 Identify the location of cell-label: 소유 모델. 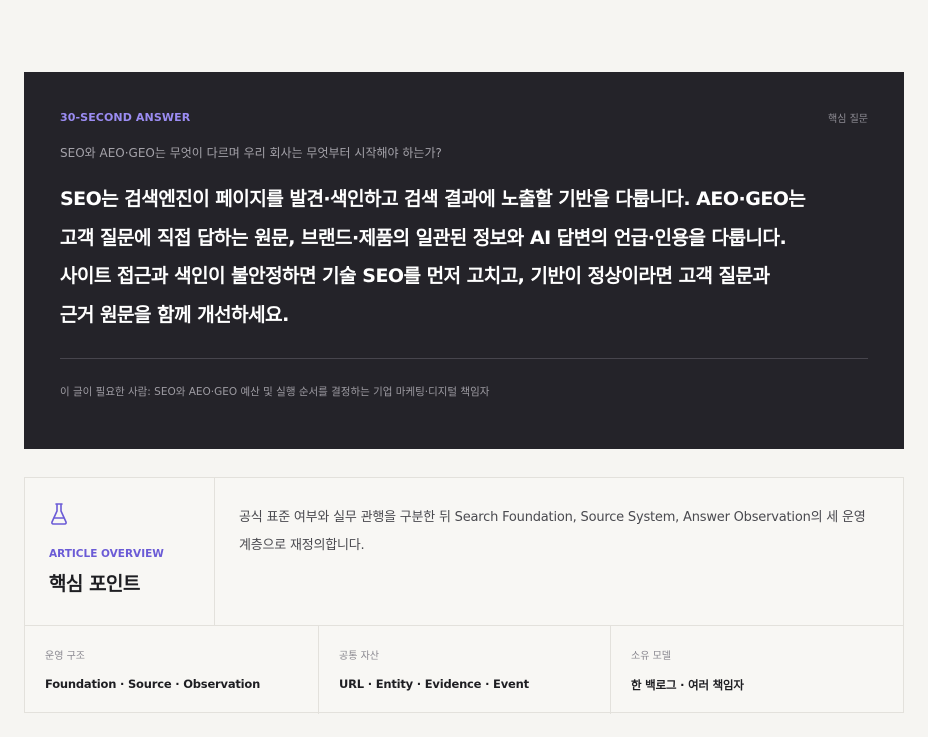
(651, 656).